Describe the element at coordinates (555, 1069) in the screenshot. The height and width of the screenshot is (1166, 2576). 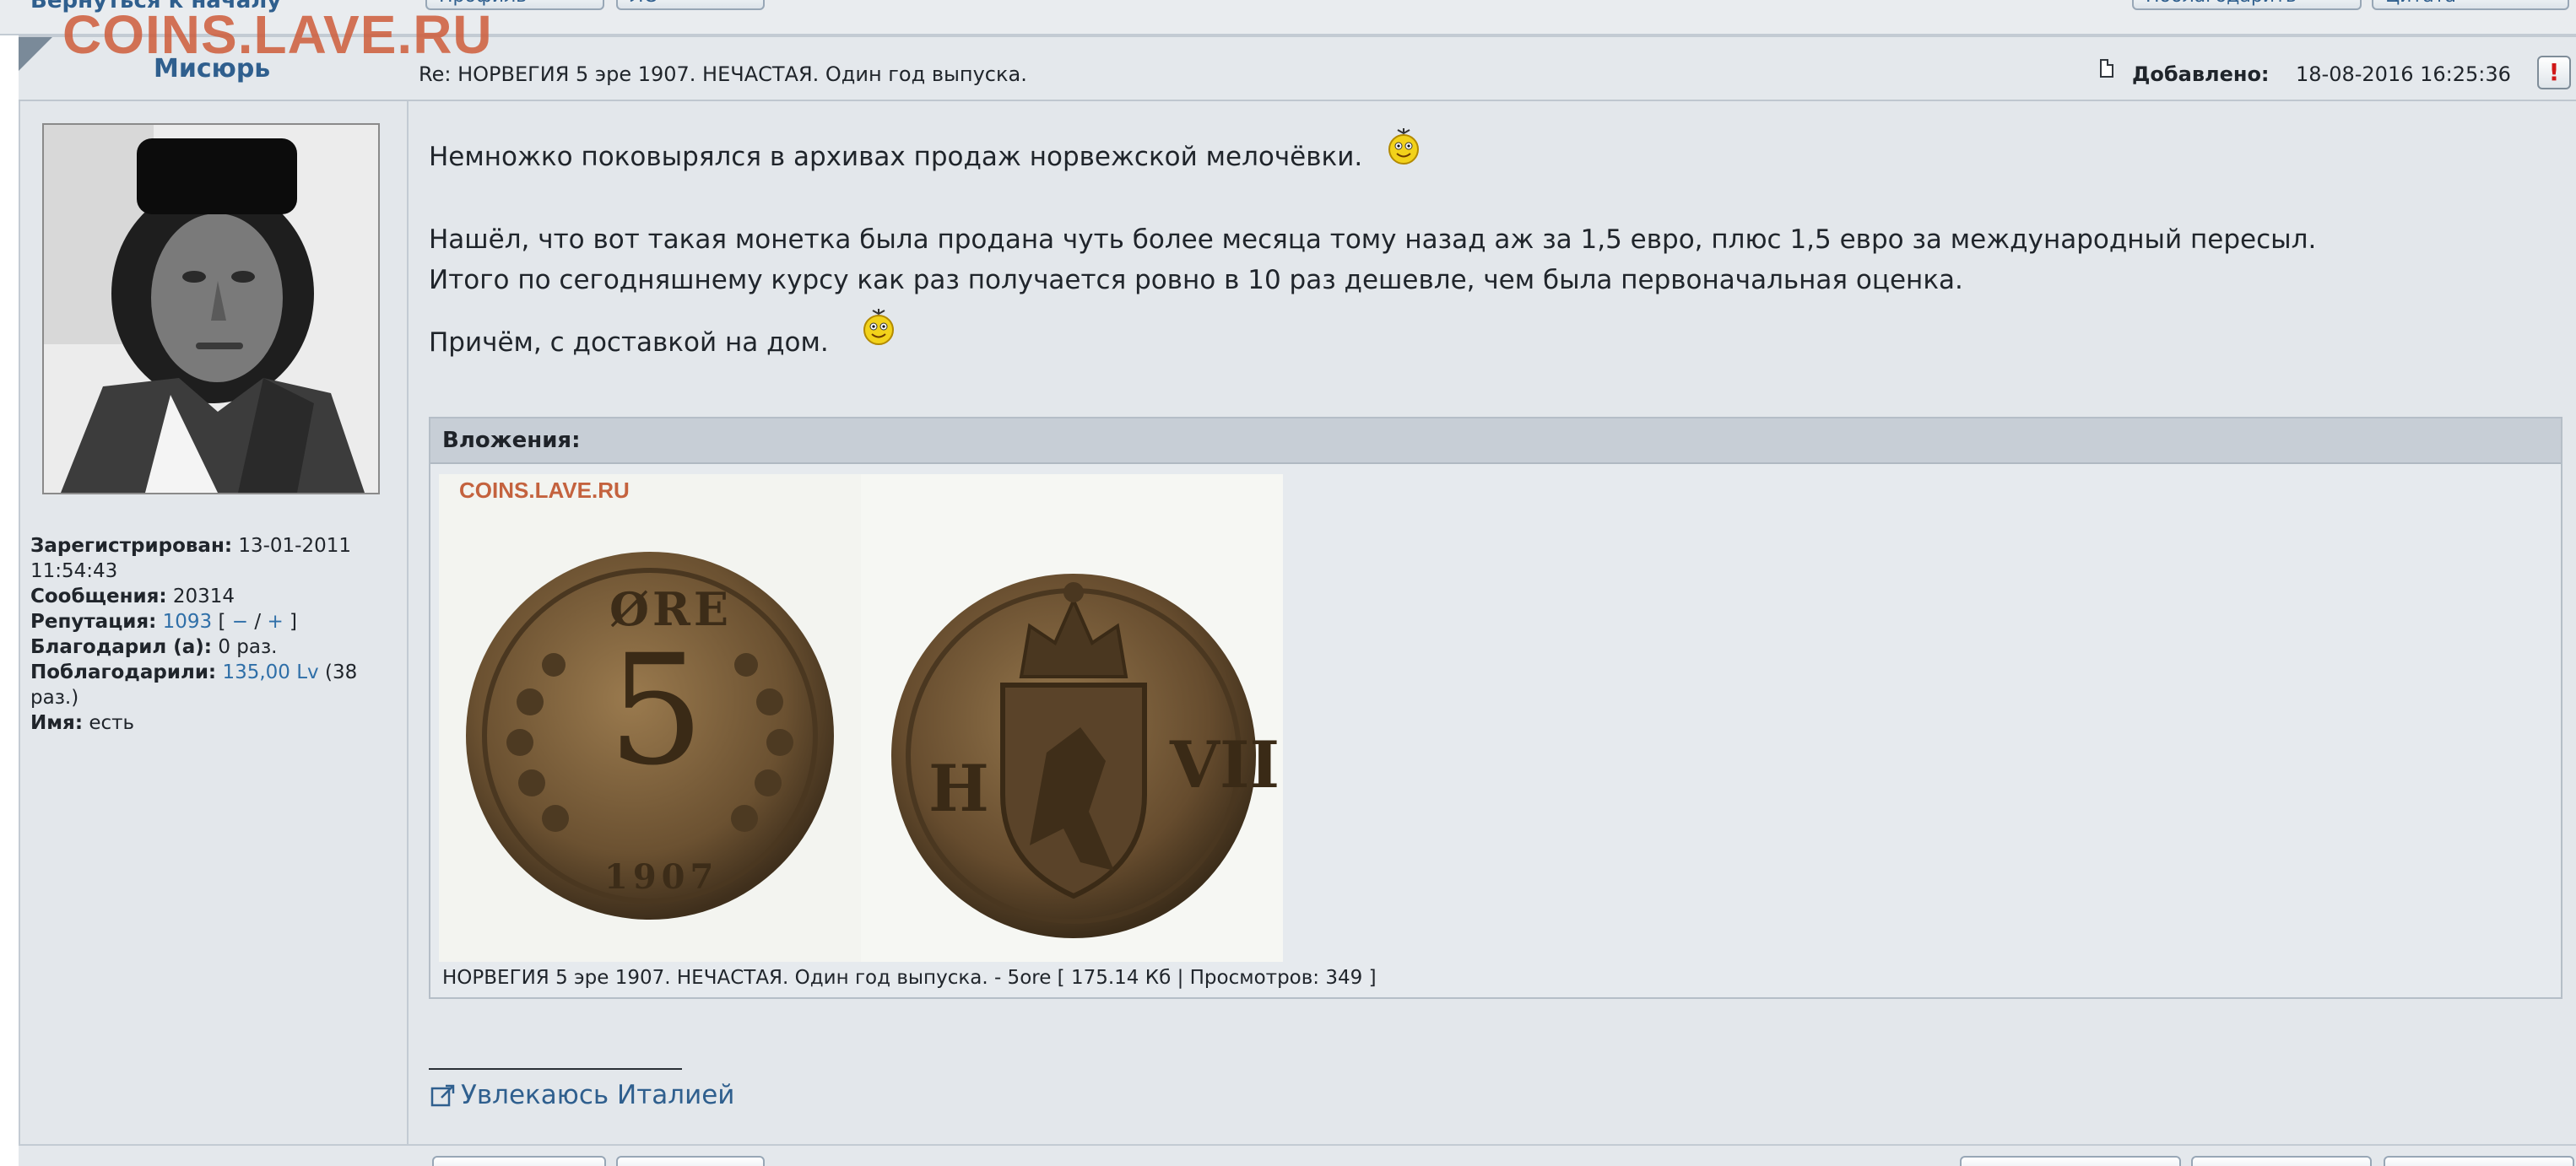
I see `signature-divider` at that location.